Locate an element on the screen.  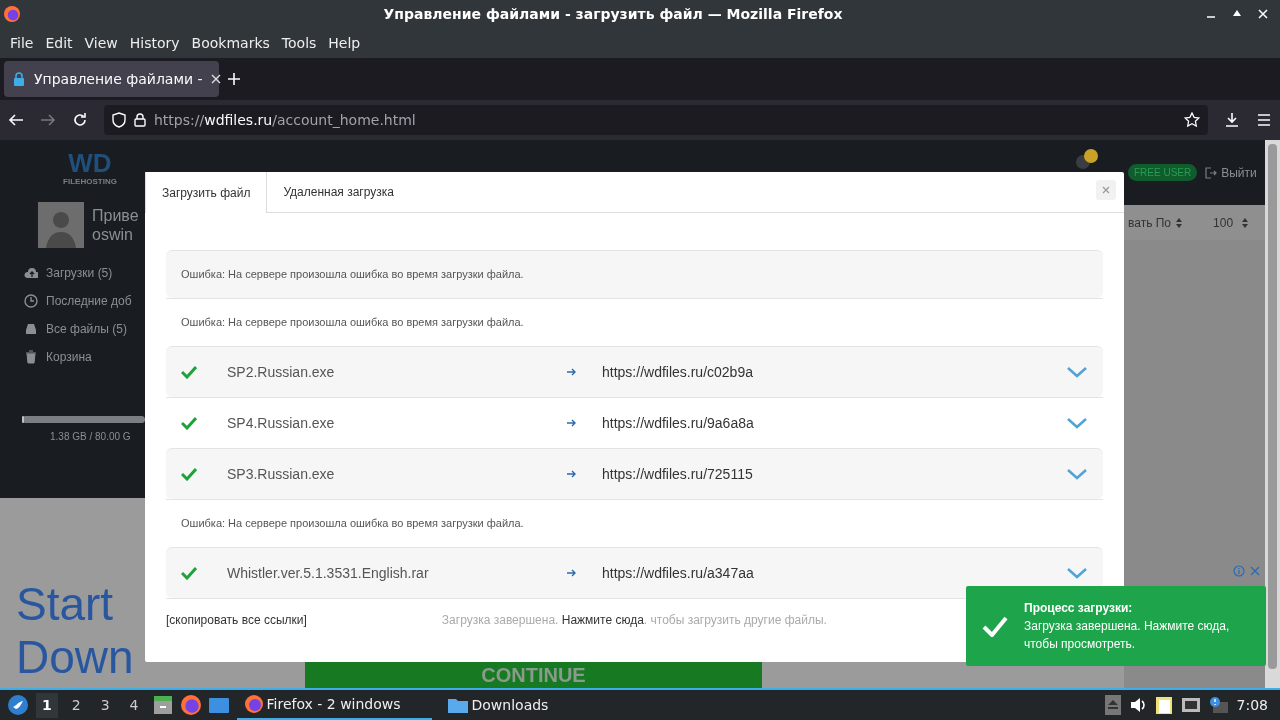
toast-title: Процесс загрузки: is located at coordinates (1079, 608).